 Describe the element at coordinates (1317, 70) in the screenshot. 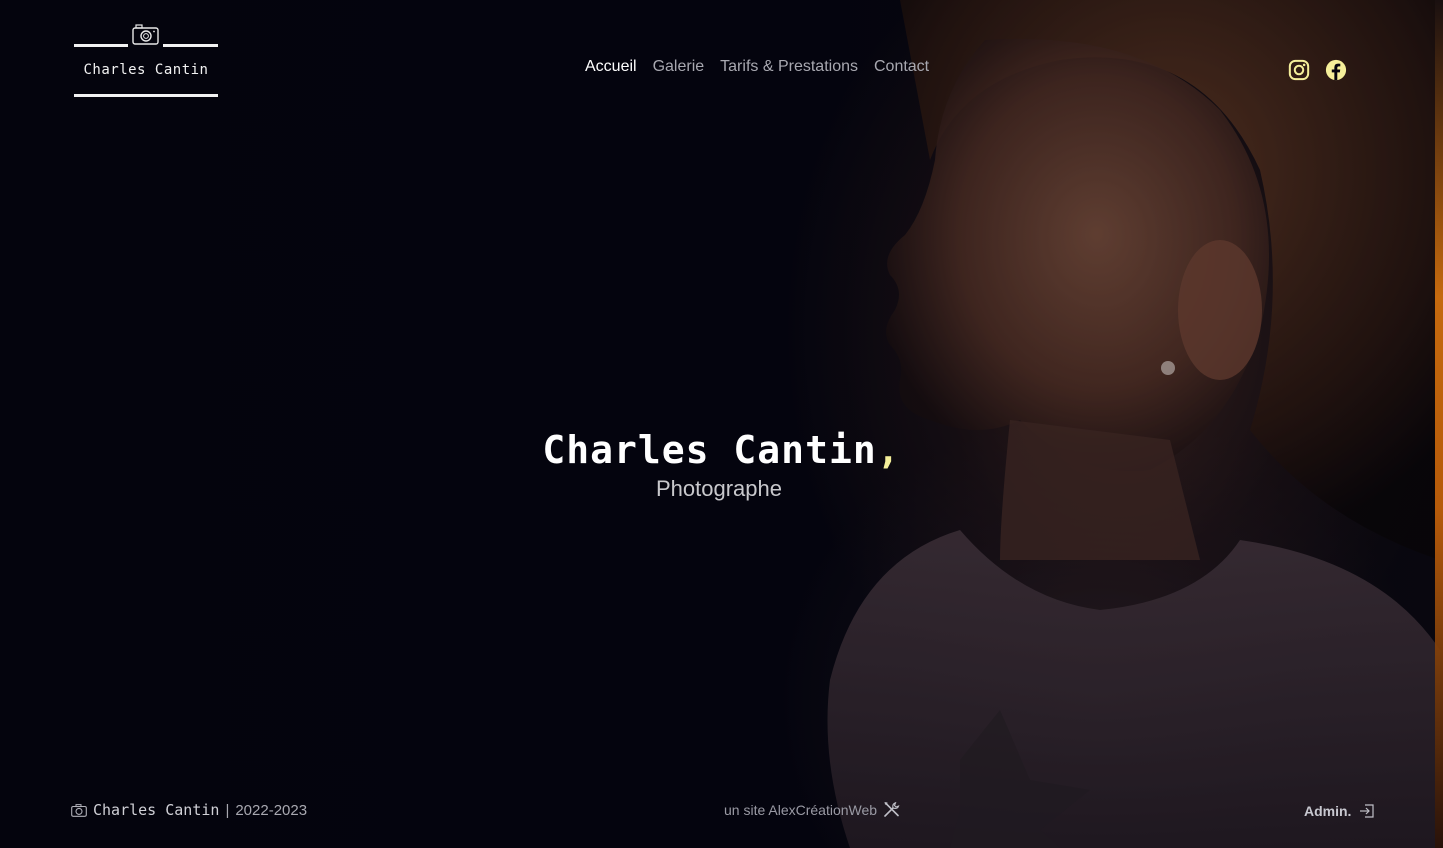

I see `social-links` at that location.